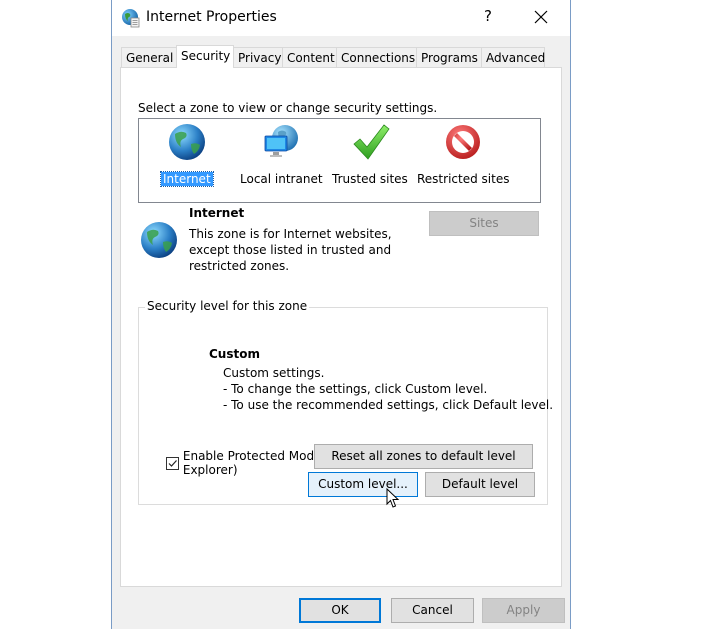 The height and width of the screenshot is (629, 706). What do you see at coordinates (488, 16) in the screenshot?
I see `help-button: ?` at bounding box center [488, 16].